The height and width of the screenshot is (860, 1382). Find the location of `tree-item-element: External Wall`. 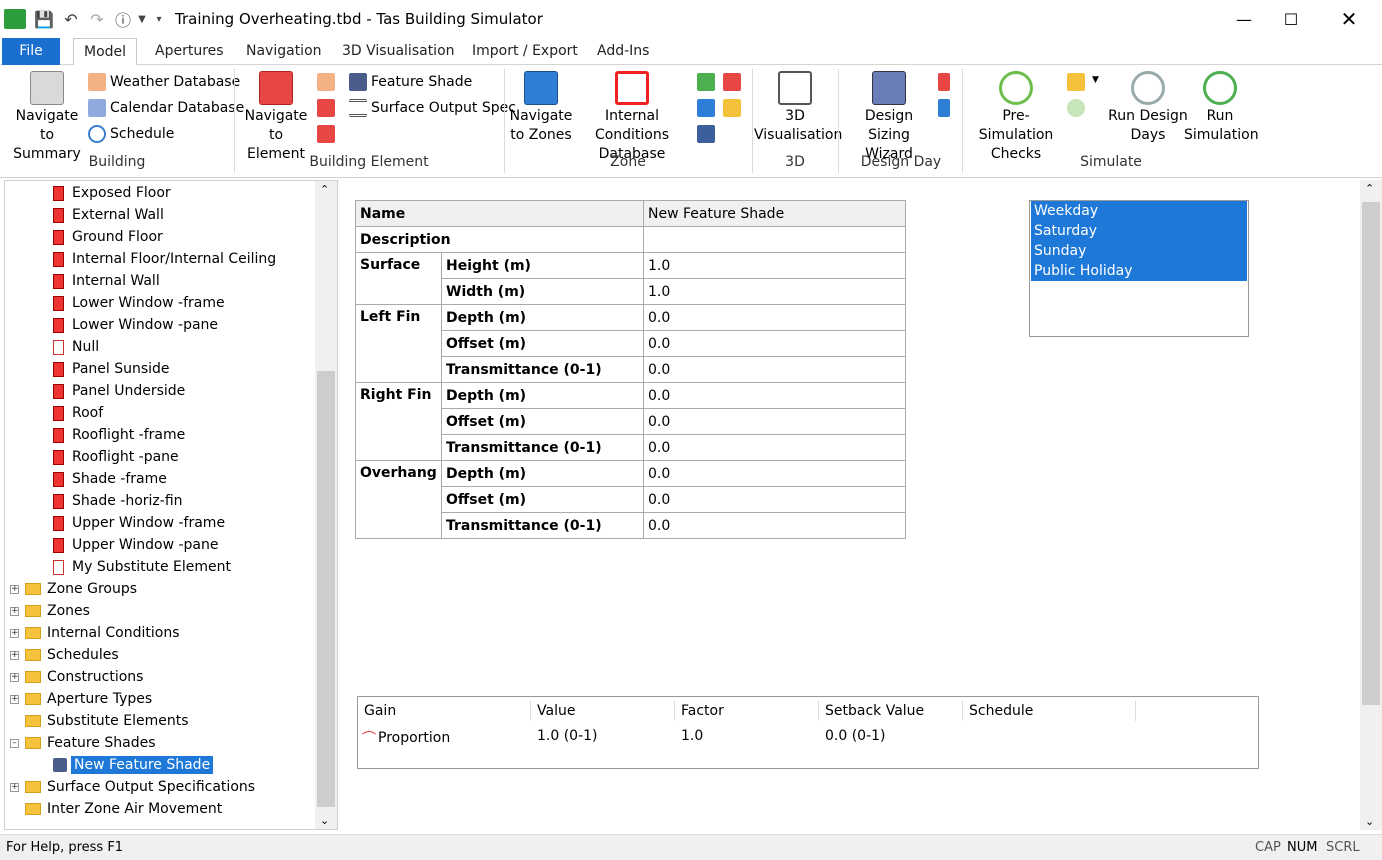

tree-item-element: External Wall is located at coordinates (108, 215).